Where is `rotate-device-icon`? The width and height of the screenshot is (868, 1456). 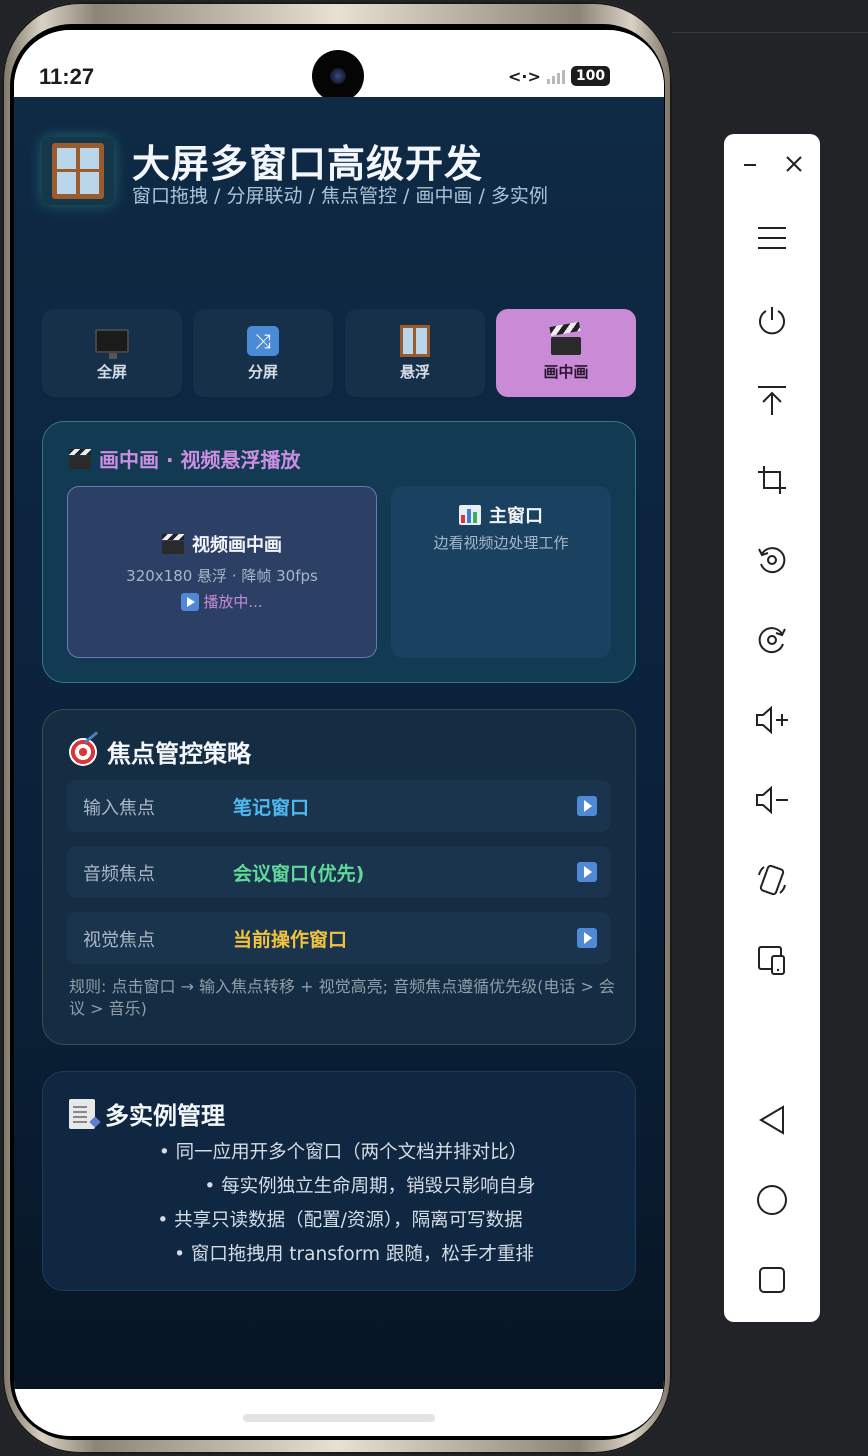 rotate-device-icon is located at coordinates (772, 880).